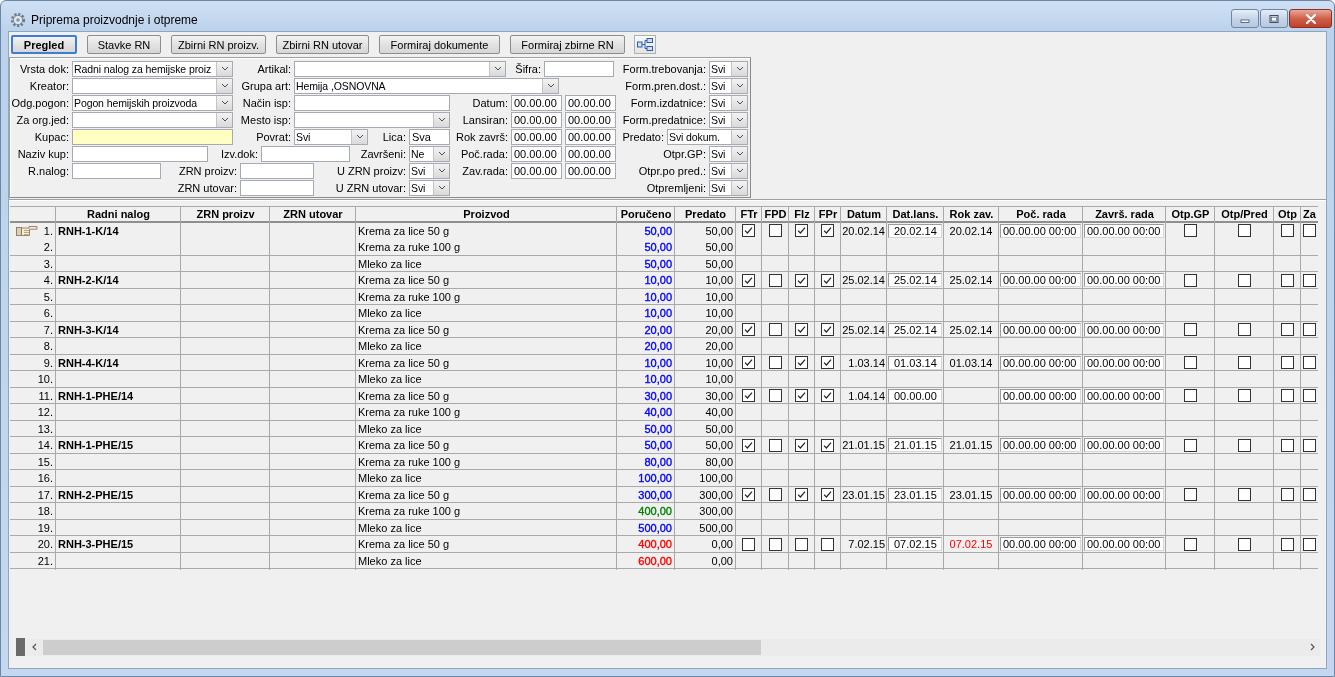 The height and width of the screenshot is (677, 1335). I want to click on date-field: 20.02.14, so click(915, 230).